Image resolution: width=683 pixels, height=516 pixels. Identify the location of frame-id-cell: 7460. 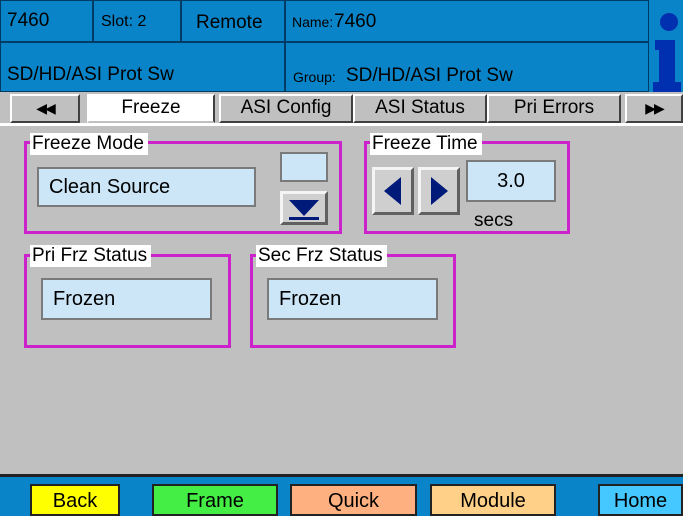
(46, 21).